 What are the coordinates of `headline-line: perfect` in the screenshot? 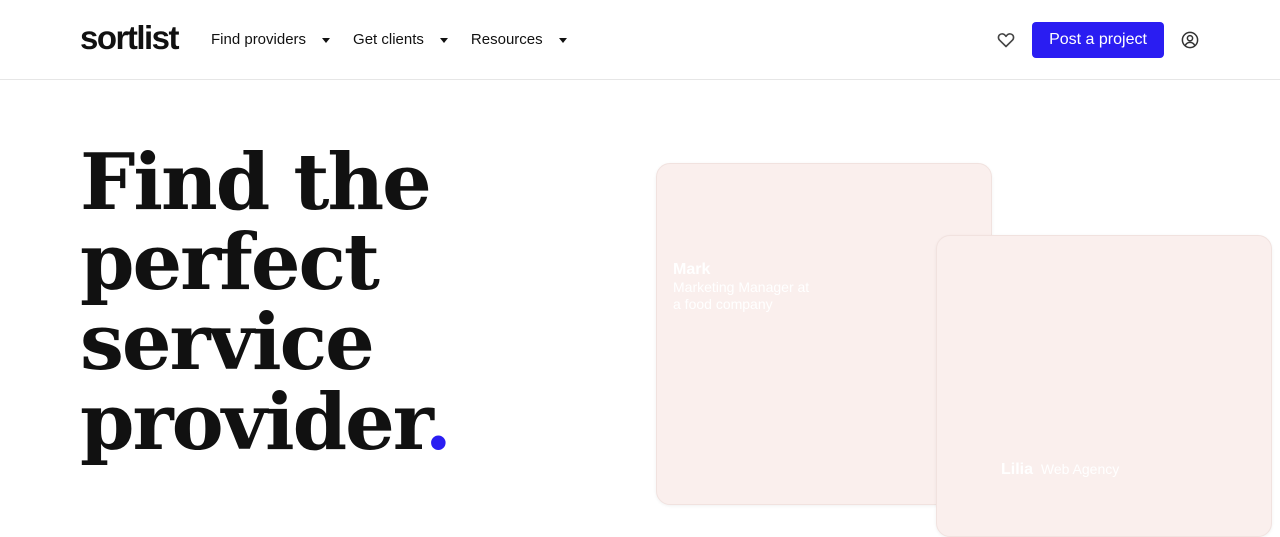 It's located at (230, 262).